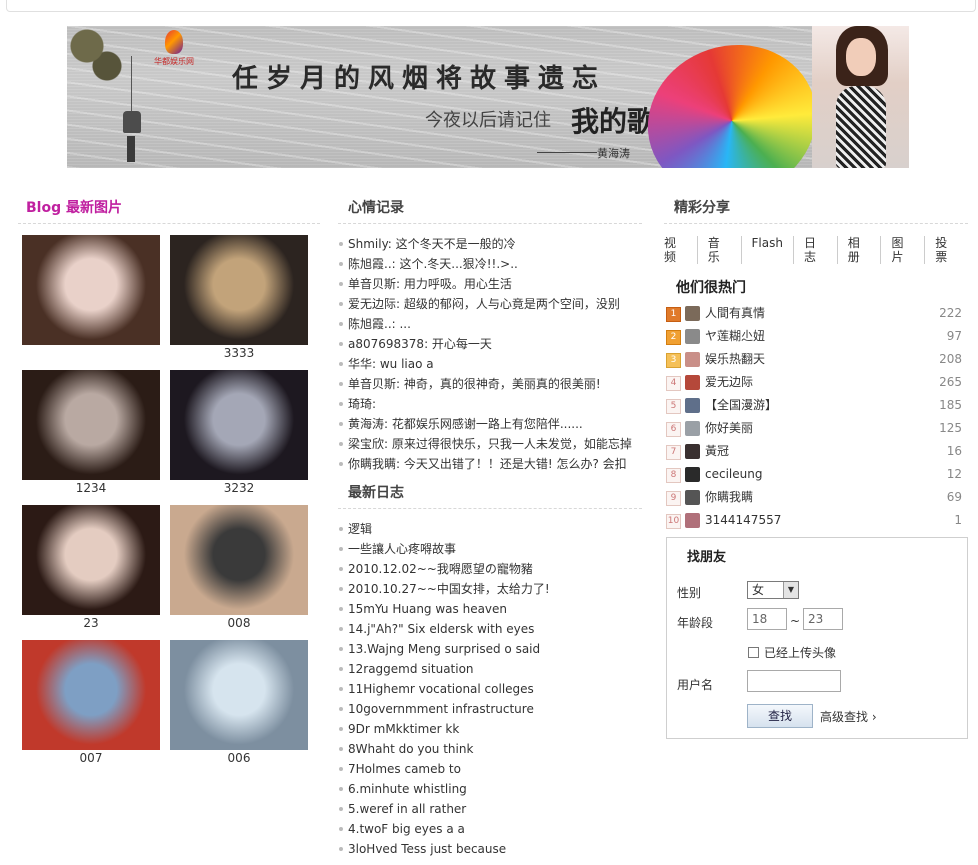 This screenshot has width=978, height=865. Describe the element at coordinates (391, 364) in the screenshot. I see `mood-item-text: 华华: wu liao a` at that location.